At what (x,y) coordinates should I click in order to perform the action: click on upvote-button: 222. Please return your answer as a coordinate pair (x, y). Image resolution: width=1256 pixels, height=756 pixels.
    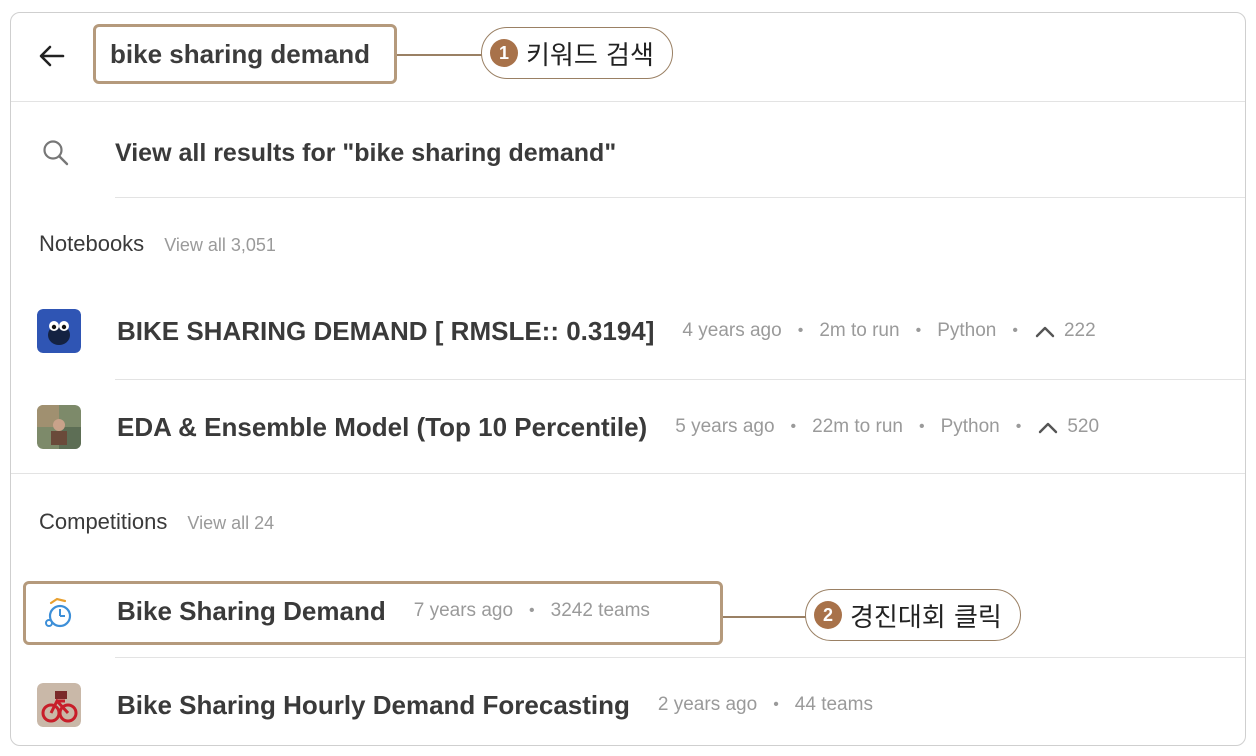
    Looking at the image, I should click on (1065, 331).